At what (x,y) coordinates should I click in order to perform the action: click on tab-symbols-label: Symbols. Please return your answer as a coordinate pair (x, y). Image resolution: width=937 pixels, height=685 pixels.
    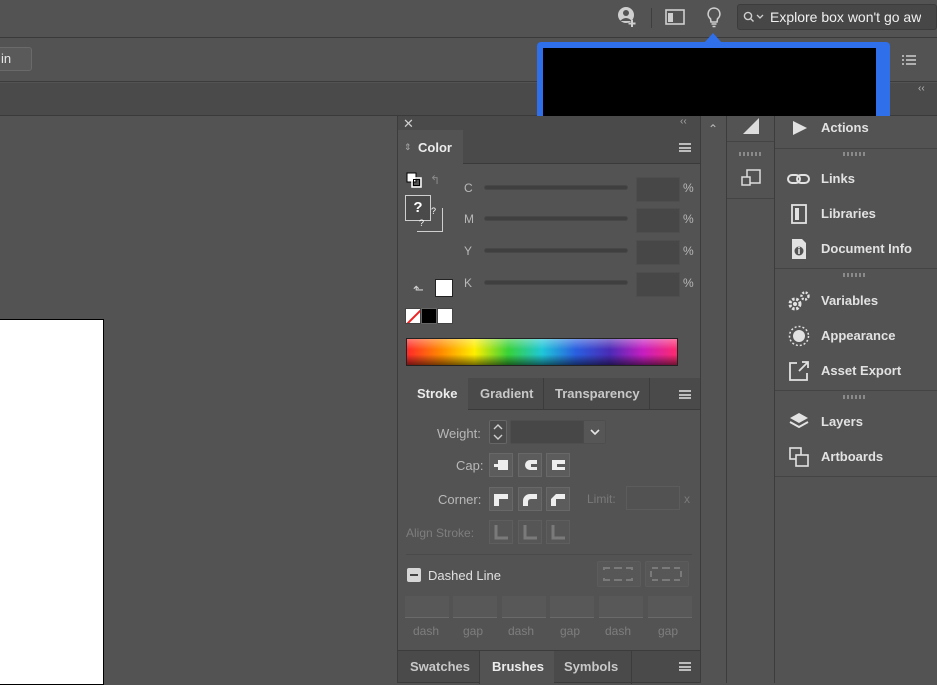
    Looking at the image, I should click on (591, 666).